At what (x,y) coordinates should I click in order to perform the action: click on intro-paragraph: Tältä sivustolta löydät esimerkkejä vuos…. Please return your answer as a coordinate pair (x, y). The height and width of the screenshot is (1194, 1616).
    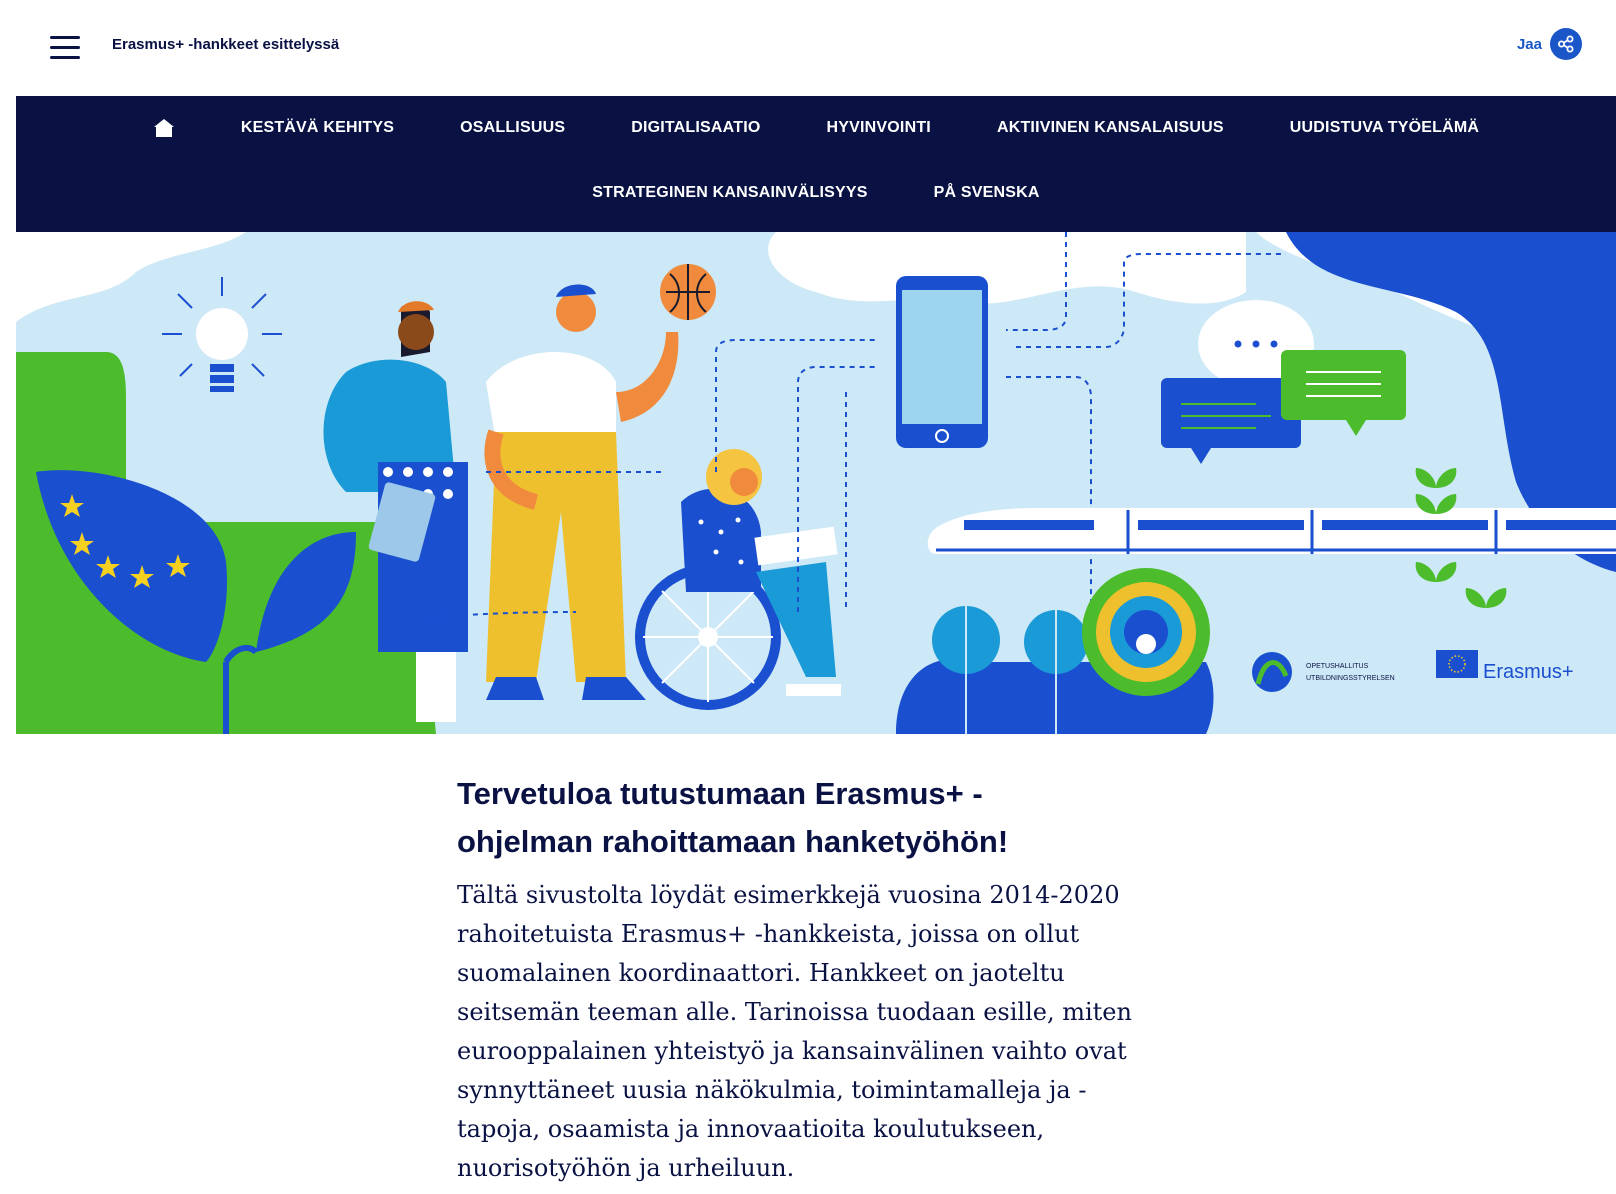
    Looking at the image, I should click on (794, 1031).